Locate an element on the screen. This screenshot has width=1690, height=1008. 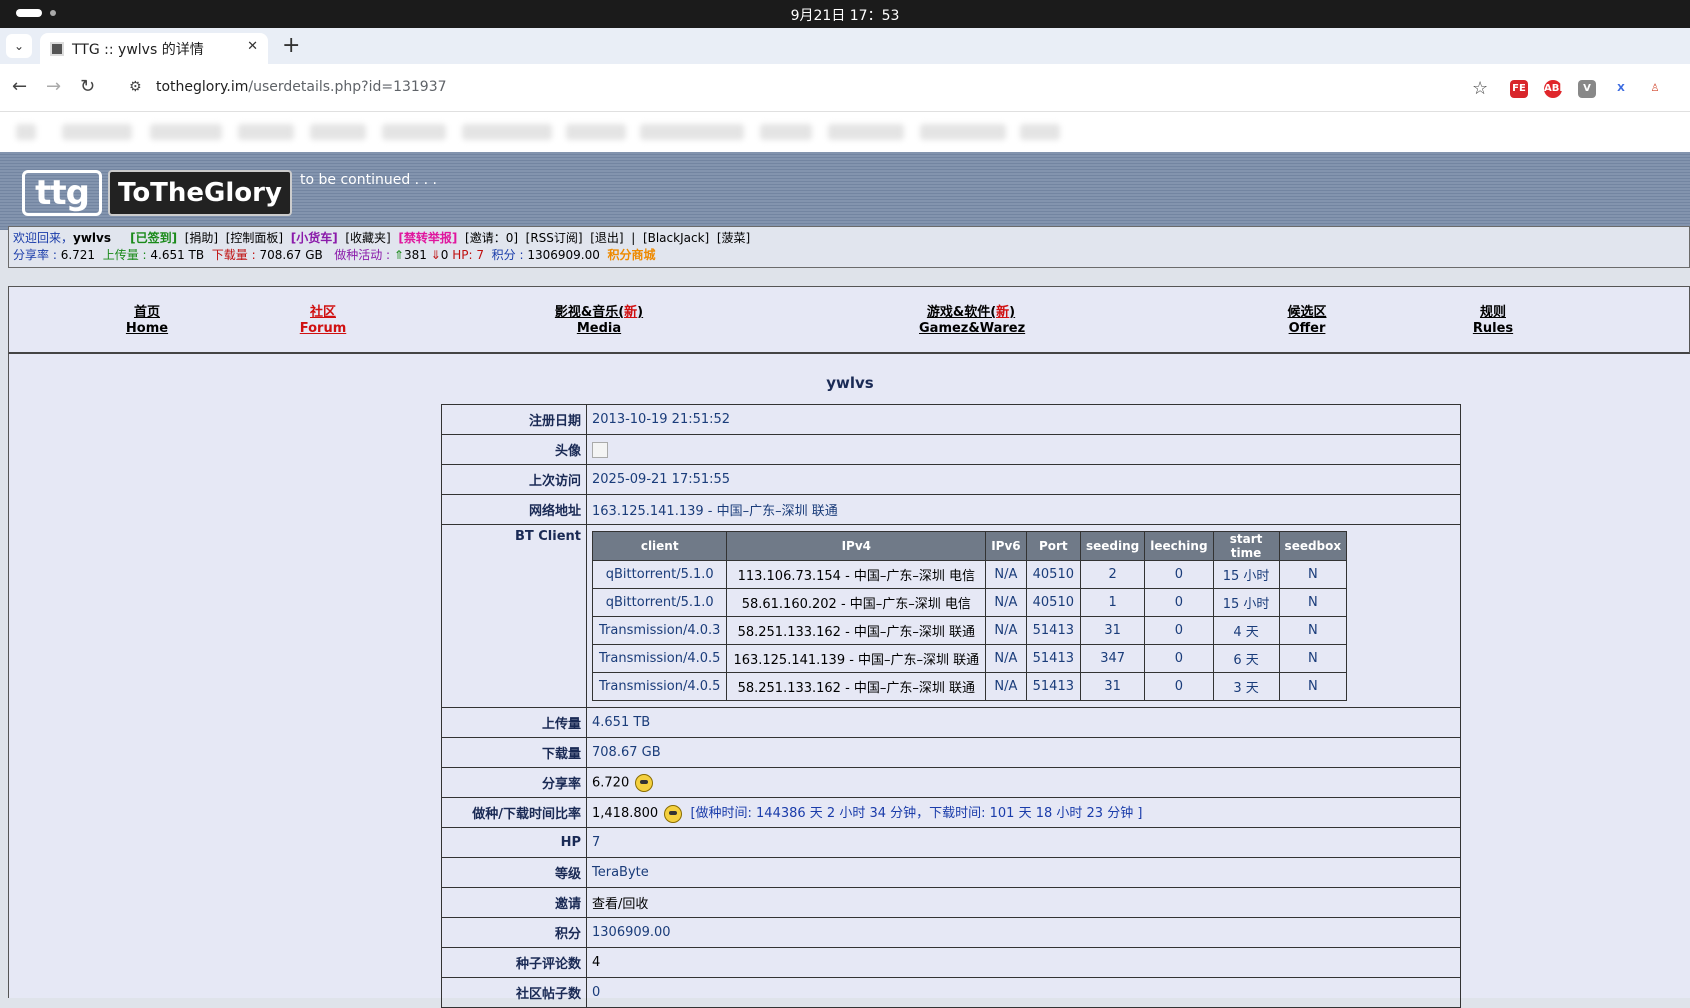
nav-games: 游戏&软件(新) Gamez&Warez is located at coordinates (972, 321).